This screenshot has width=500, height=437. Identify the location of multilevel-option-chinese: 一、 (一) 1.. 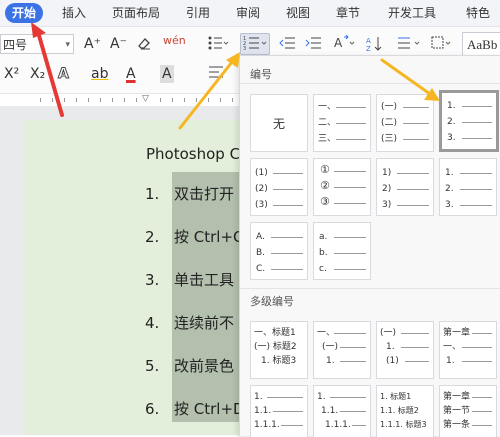
(342, 350).